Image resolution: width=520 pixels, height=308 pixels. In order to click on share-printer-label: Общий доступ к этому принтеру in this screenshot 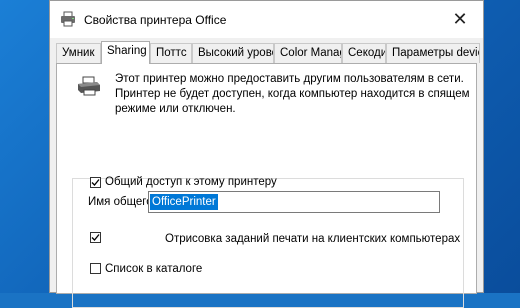, I will do `click(191, 182)`.